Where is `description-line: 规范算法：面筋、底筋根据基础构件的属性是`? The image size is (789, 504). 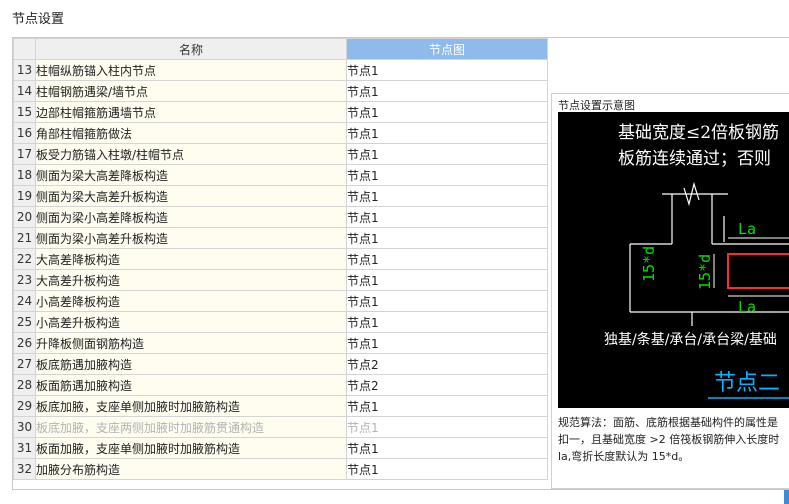 description-line: 规范算法：面筋、底筋根据基础构件的属性是 is located at coordinates (668, 422).